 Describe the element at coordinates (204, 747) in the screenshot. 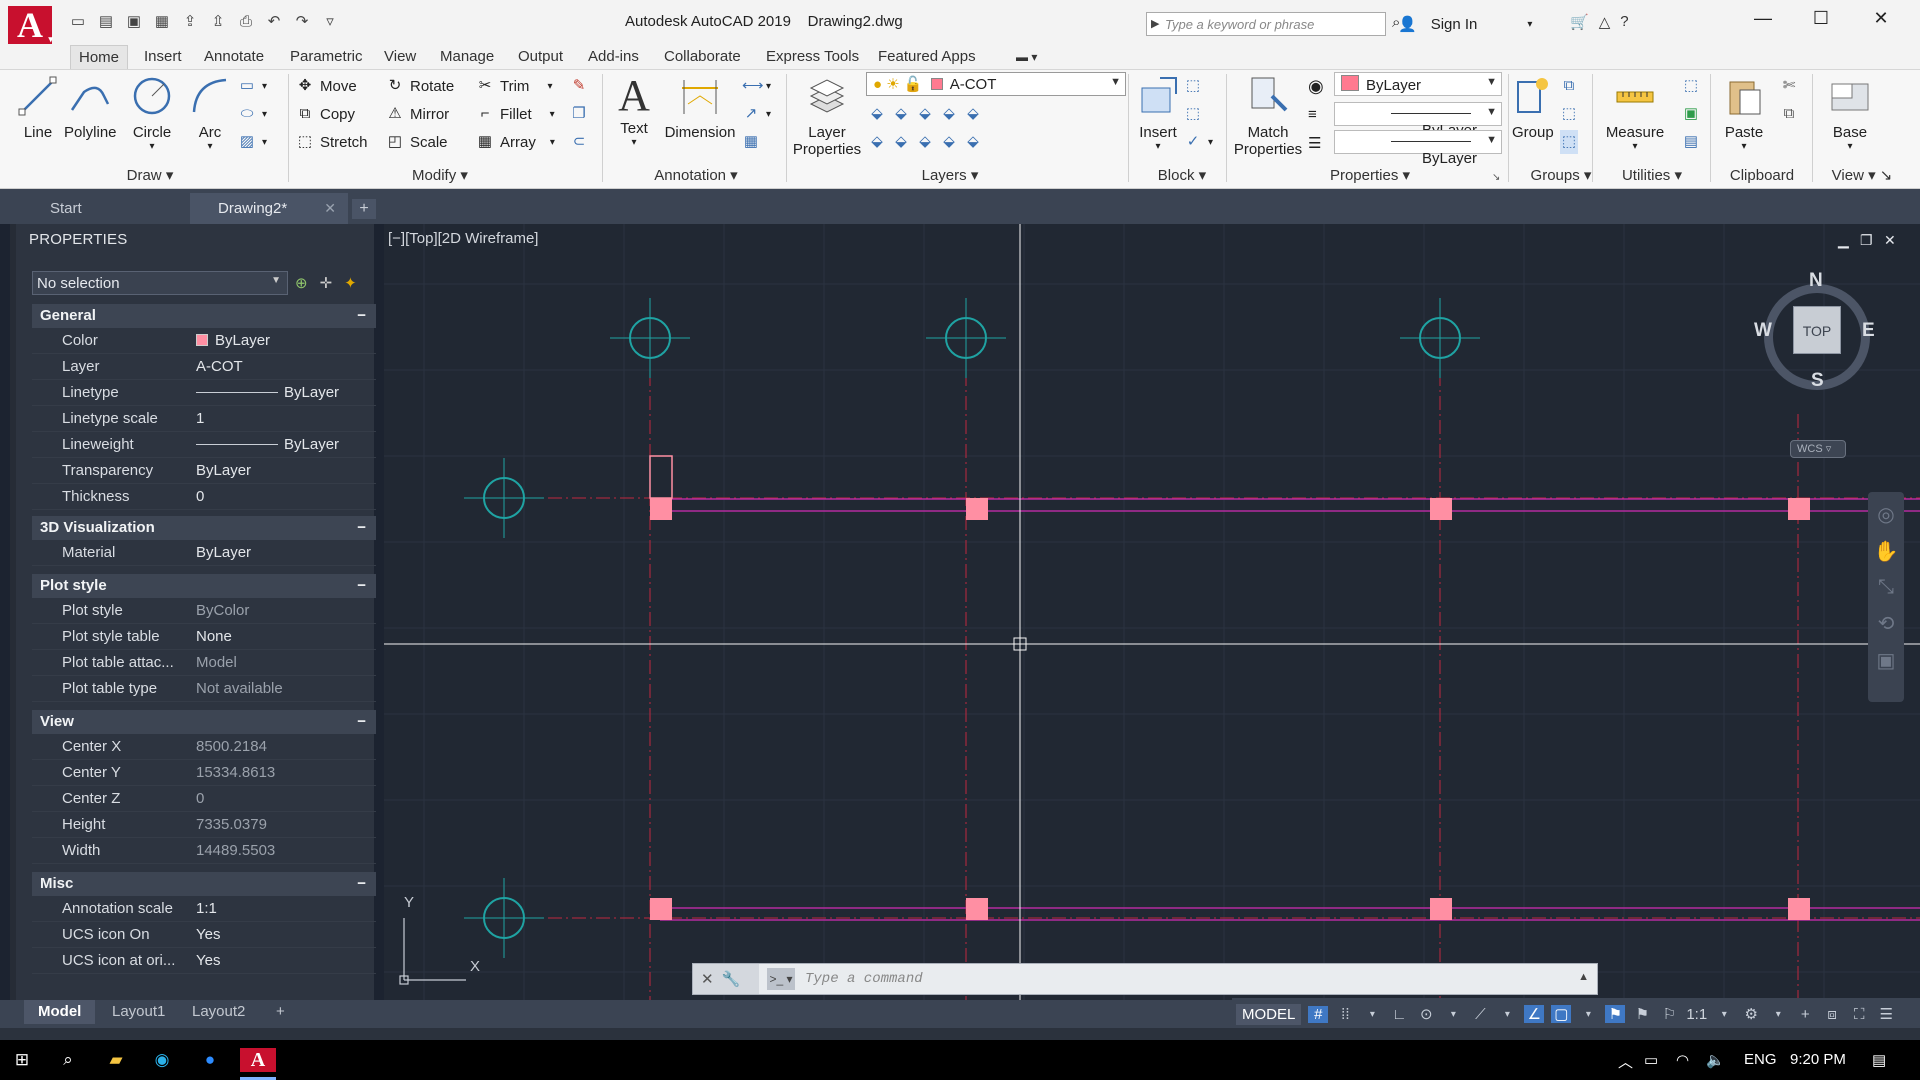

I see `prop-center-x: Center X 8500.2184` at that location.